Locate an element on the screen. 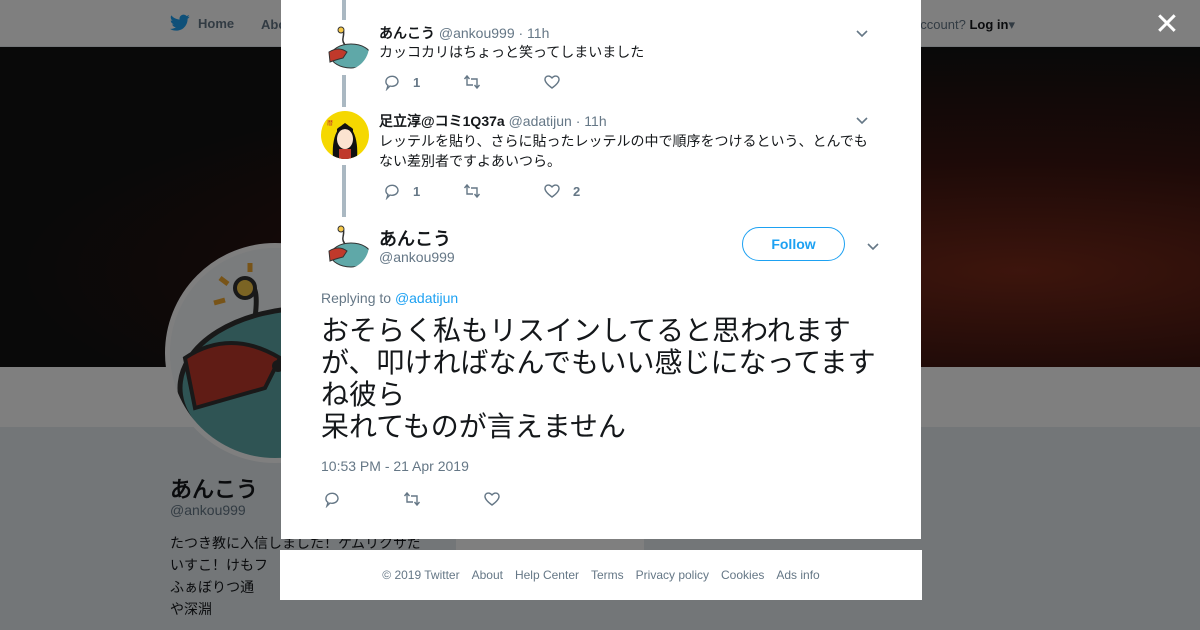  anime-avatar-icon: 暦 is located at coordinates (345, 135).